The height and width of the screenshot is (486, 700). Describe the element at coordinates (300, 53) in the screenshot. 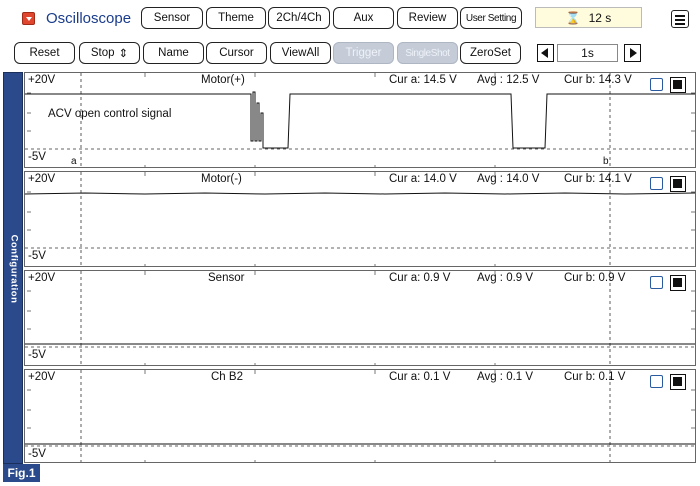

I see `viewall-button: ViewAll` at that location.